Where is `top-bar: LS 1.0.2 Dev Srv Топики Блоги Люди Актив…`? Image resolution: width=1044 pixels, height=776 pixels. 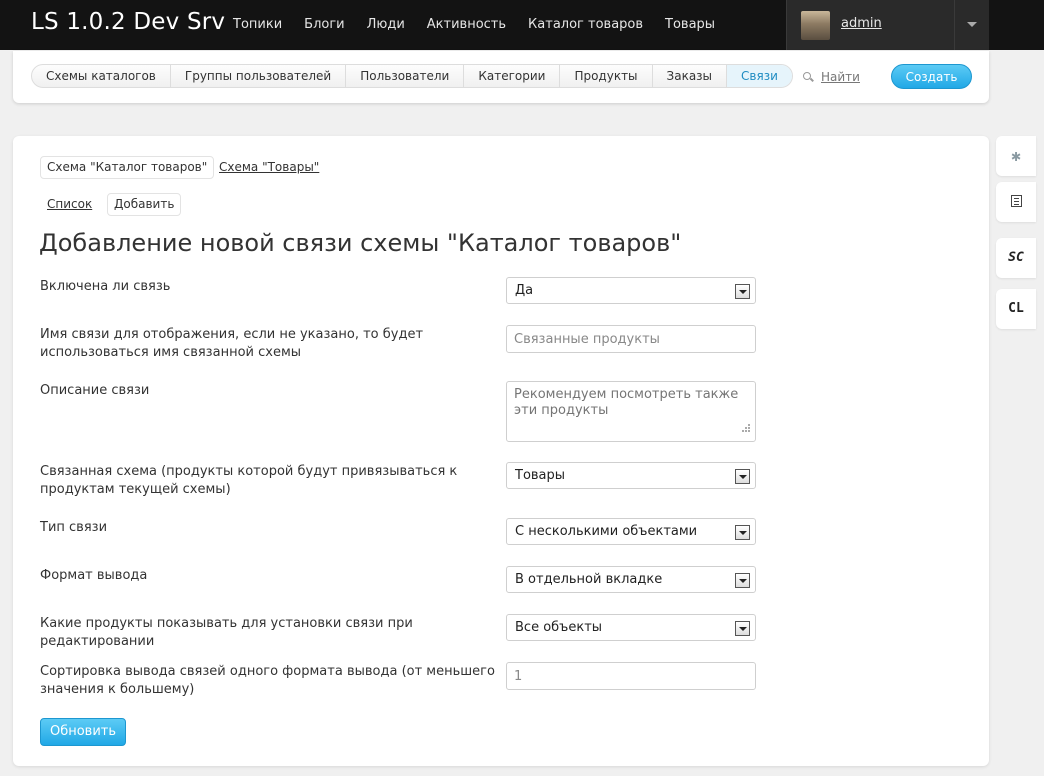 top-bar: LS 1.0.2 Dev Srv Топики Блоги Люди Актив… is located at coordinates (522, 25).